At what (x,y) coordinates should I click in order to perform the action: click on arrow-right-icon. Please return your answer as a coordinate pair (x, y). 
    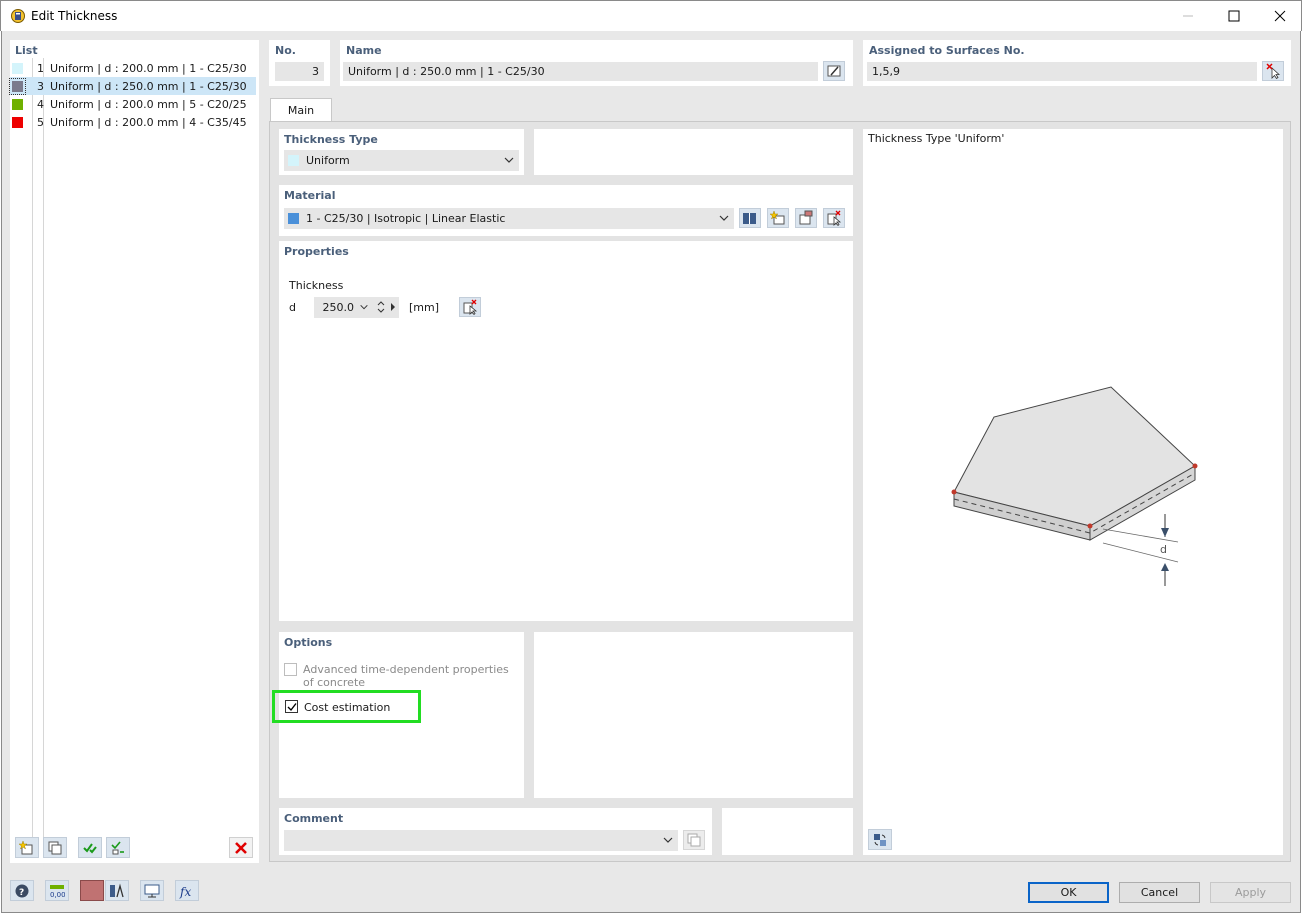
    Looking at the image, I should click on (393, 307).